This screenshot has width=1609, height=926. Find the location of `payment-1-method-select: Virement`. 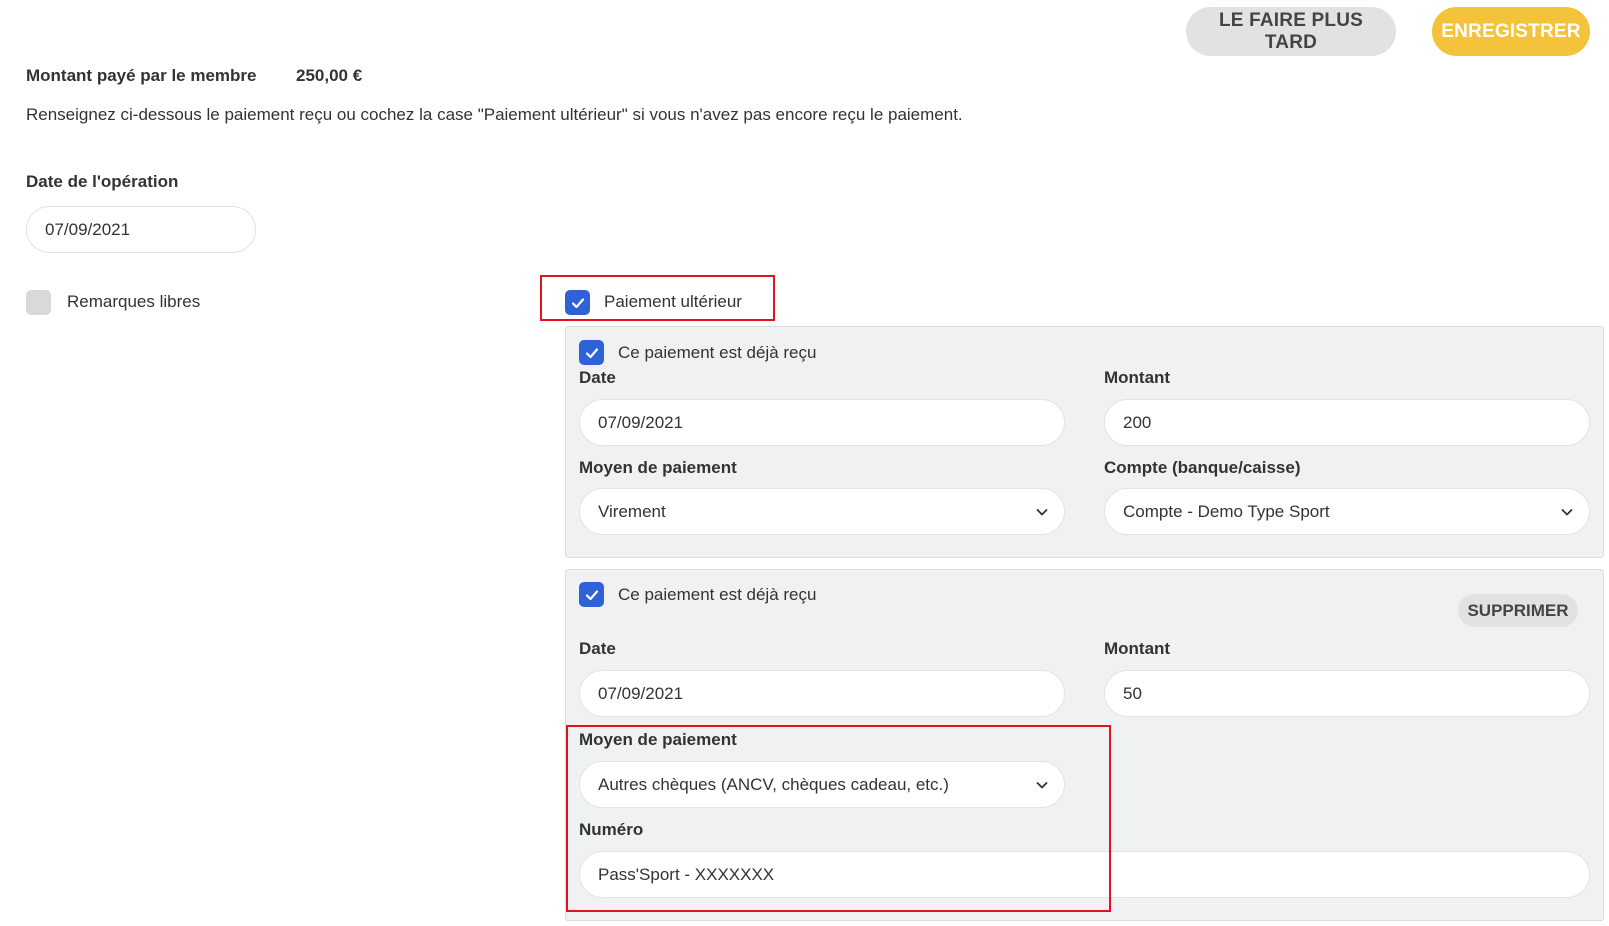

payment-1-method-select: Virement is located at coordinates (822, 511).